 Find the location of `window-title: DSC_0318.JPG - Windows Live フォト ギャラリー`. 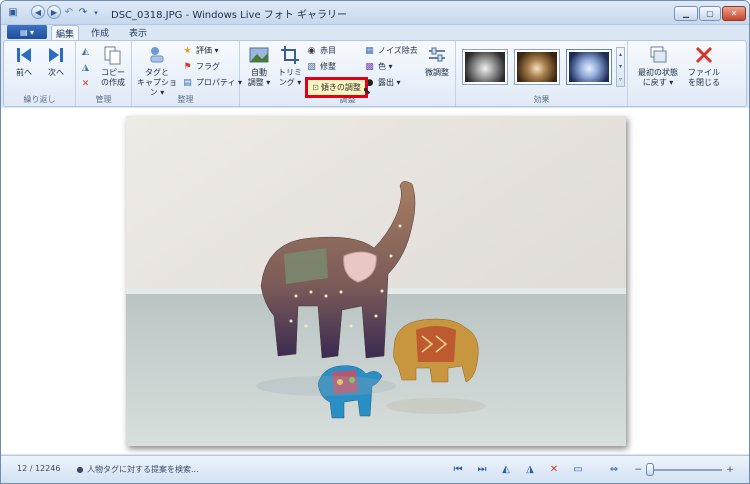

window-title: DSC_0318.JPG - Windows Live フォト ギャラリー is located at coordinates (229, 15).